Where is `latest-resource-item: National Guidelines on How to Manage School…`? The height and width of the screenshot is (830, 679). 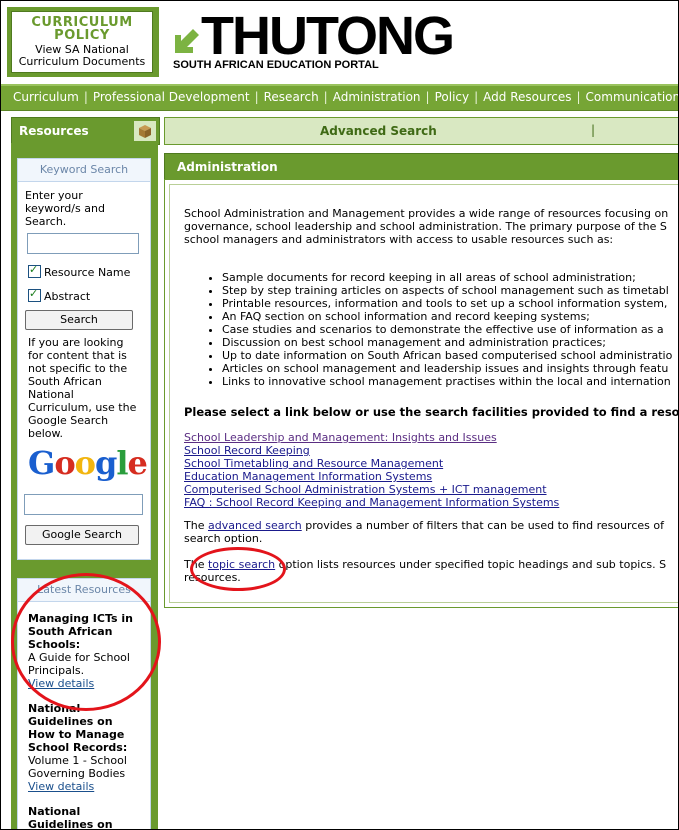 latest-resource-item: National Guidelines on How to Manage School… is located at coordinates (88, 747).